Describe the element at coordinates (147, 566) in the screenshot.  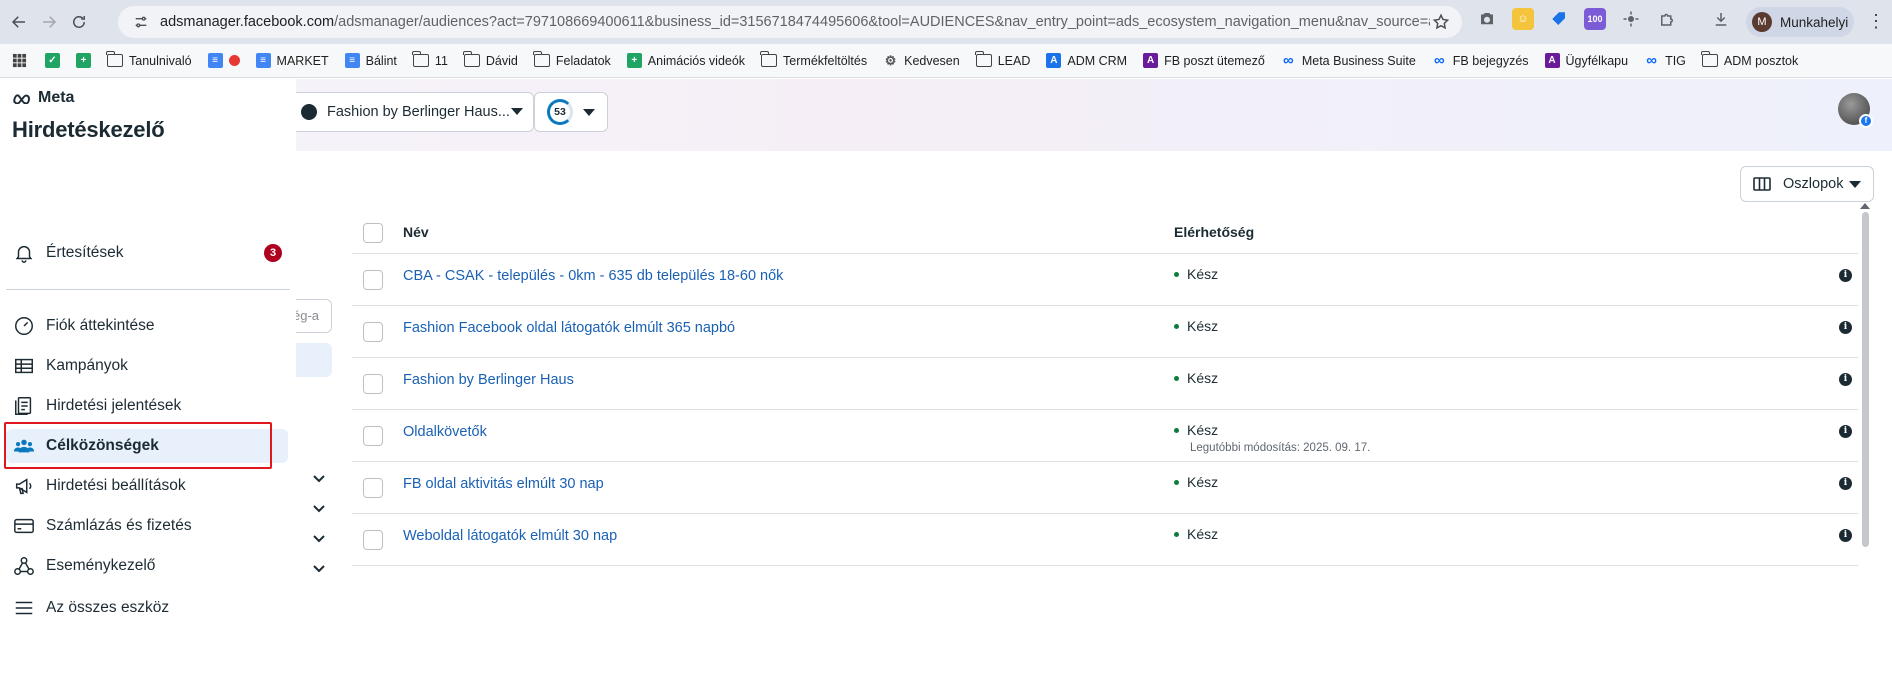
I see `sidebar-item-nodes: Eseménykezelő` at that location.